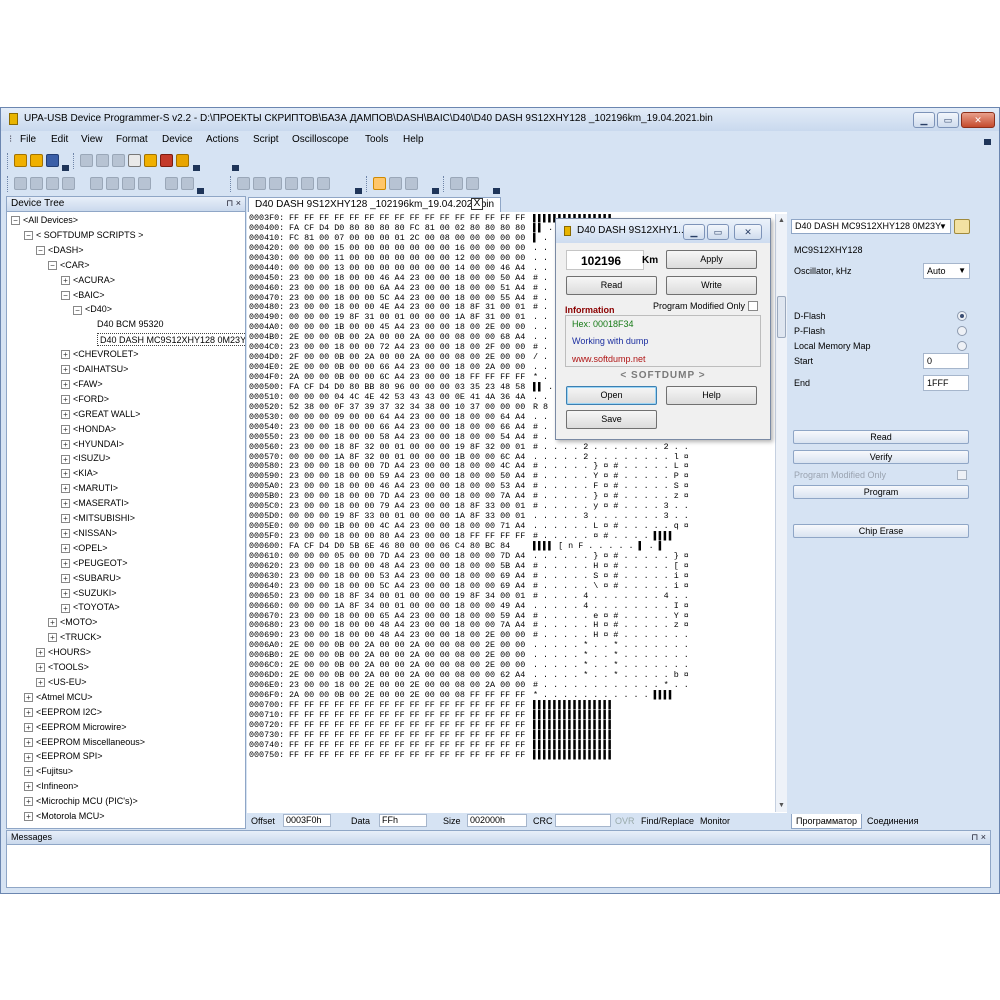 The width and height of the screenshot is (1000, 1000). I want to click on tree-node: + <FORD>, so click(85, 399).